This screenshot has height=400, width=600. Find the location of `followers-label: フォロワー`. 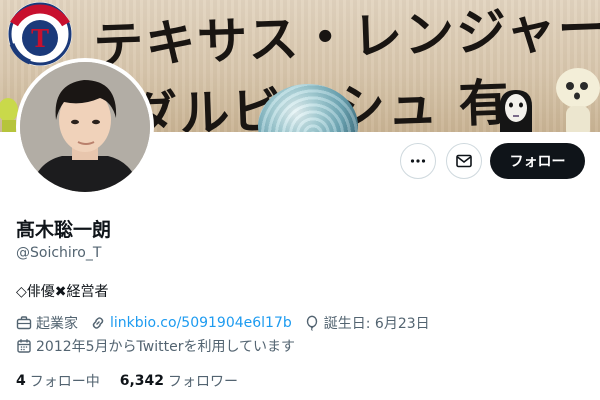

followers-label: フォロワー is located at coordinates (203, 382).